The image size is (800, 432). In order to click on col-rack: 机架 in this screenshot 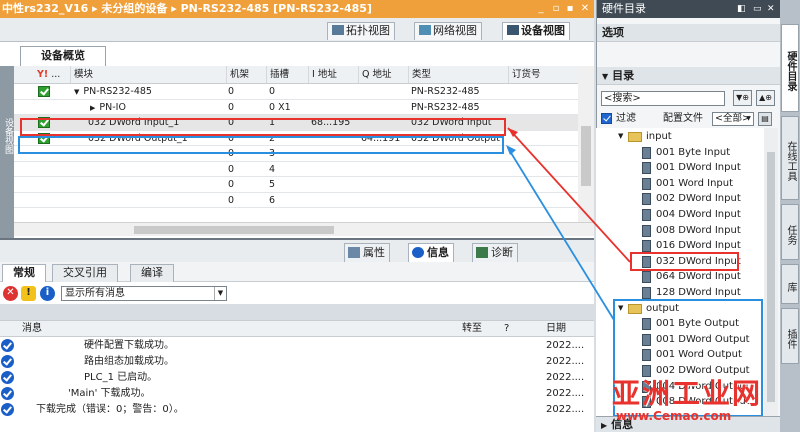, I will do `click(246, 74)`.